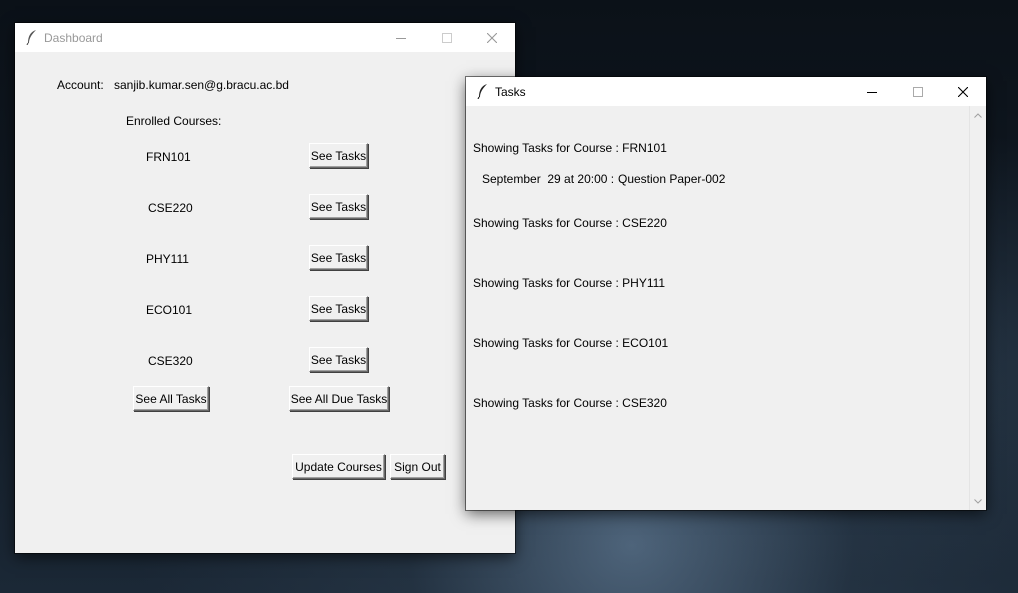 The height and width of the screenshot is (593, 1018). What do you see at coordinates (171, 398) in the screenshot?
I see `see-all-tasks-button: See All Tasks` at bounding box center [171, 398].